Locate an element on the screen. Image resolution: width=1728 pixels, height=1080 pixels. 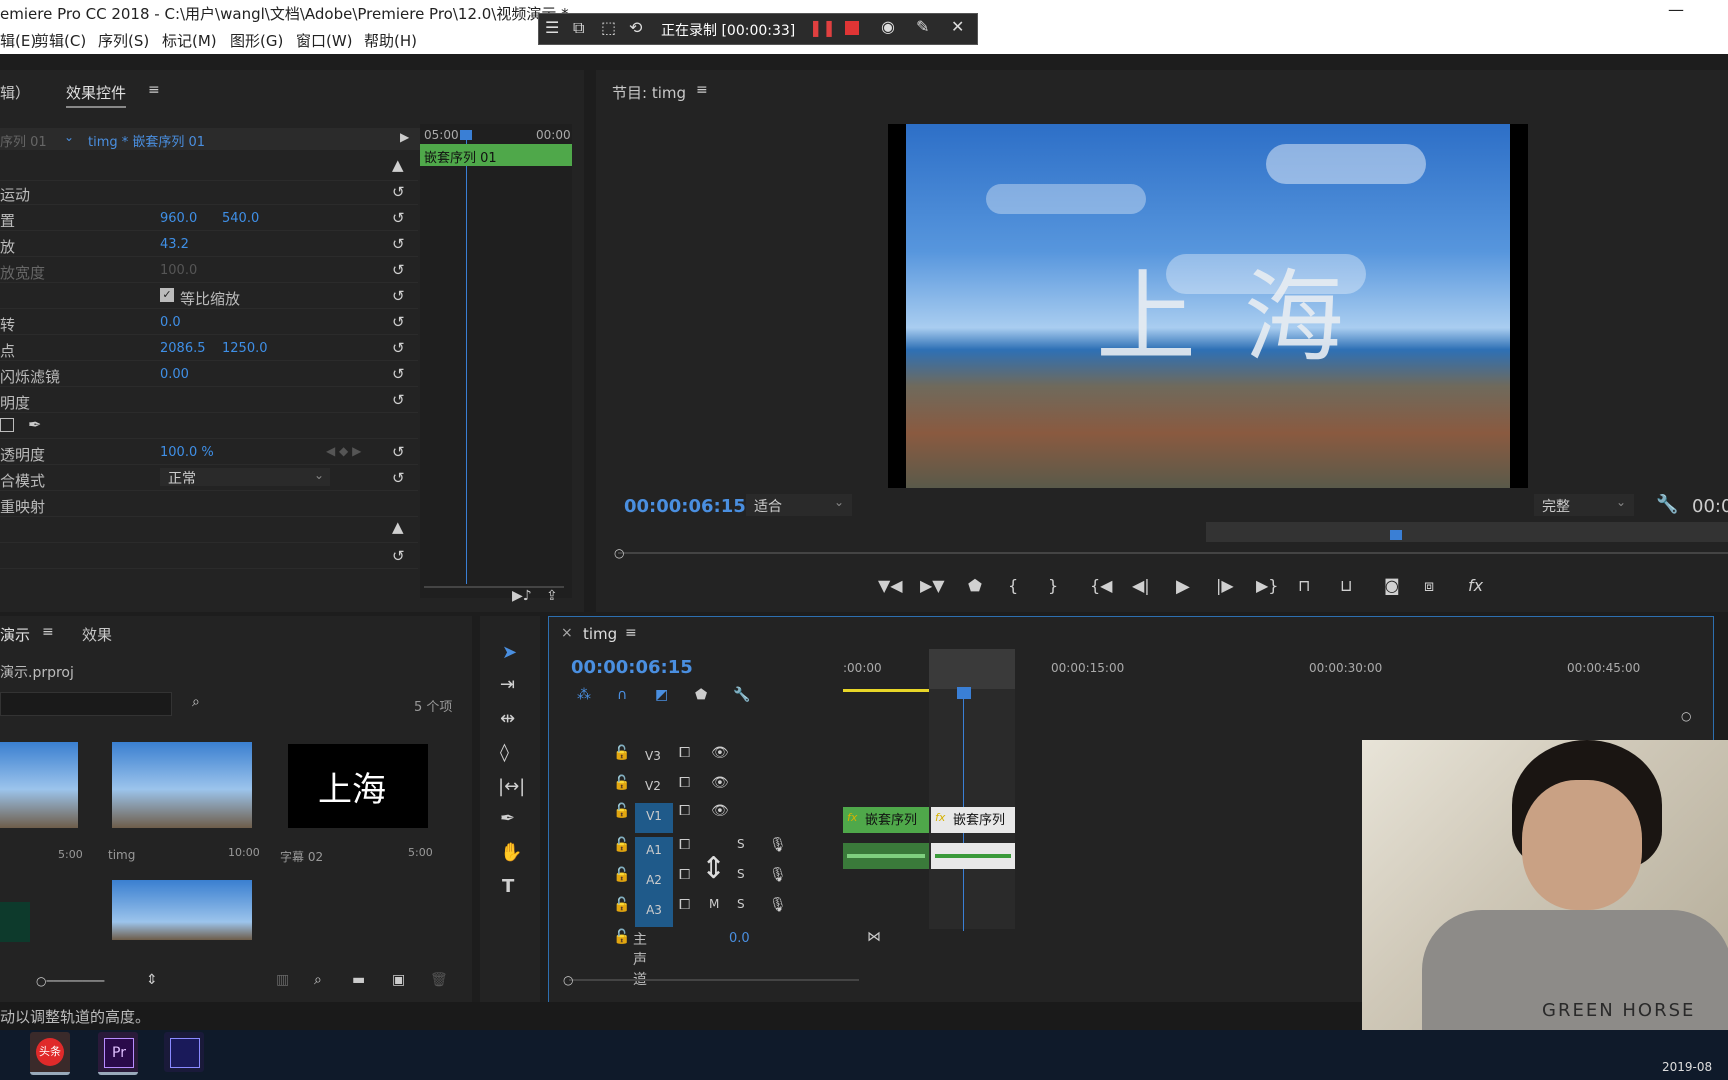
ripple-edit-icon: ⇹ is located at coordinates (507, 718).